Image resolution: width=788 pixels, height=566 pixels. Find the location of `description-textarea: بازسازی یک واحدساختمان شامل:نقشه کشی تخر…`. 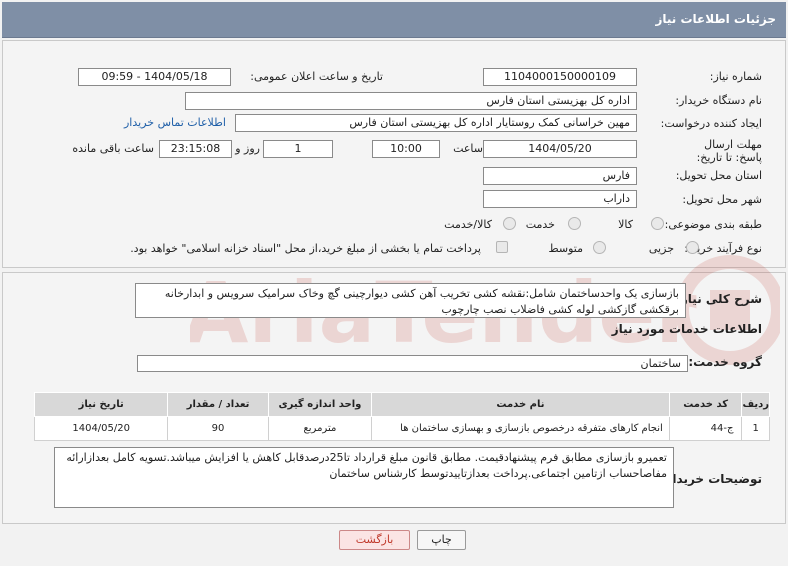

description-textarea: بازسازی یک واحدساختمان شامل:نقشه کشی تخر… is located at coordinates (410, 300).